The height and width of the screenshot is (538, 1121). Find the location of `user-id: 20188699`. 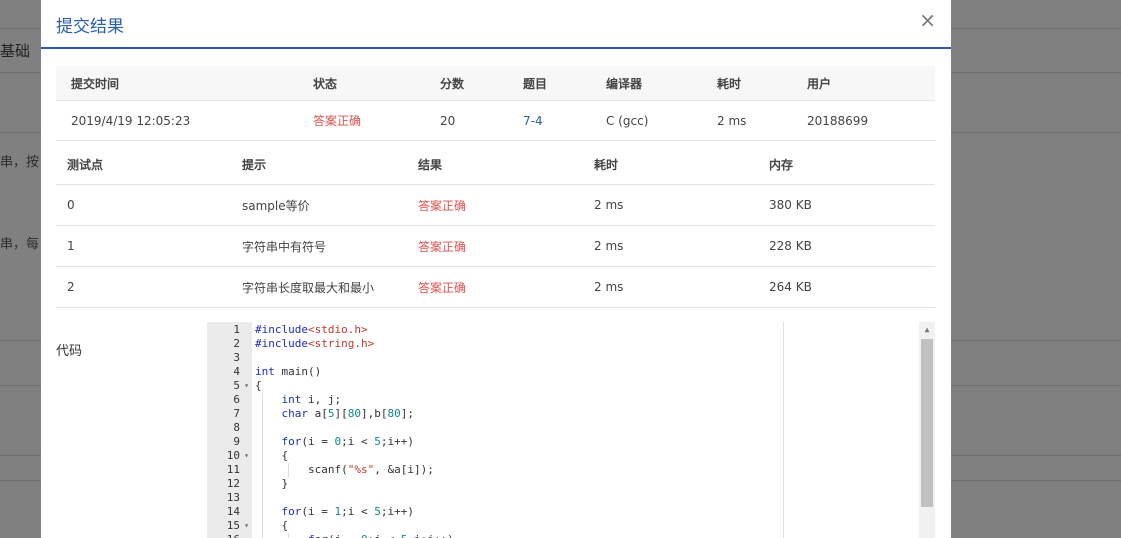

user-id: 20188699 is located at coordinates (838, 120).